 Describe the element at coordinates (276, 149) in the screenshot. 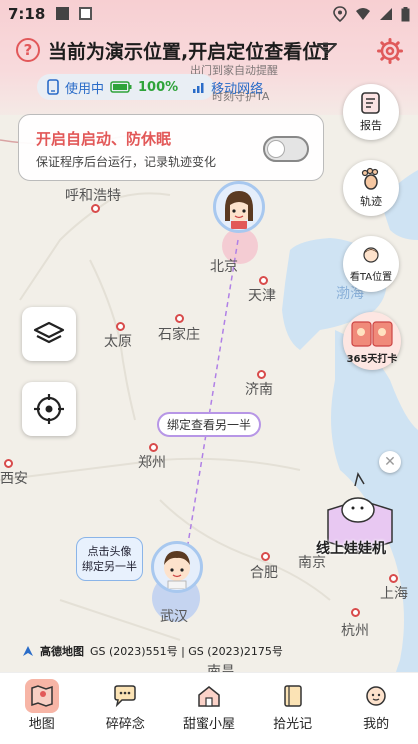

I see `toggle-knob` at that location.